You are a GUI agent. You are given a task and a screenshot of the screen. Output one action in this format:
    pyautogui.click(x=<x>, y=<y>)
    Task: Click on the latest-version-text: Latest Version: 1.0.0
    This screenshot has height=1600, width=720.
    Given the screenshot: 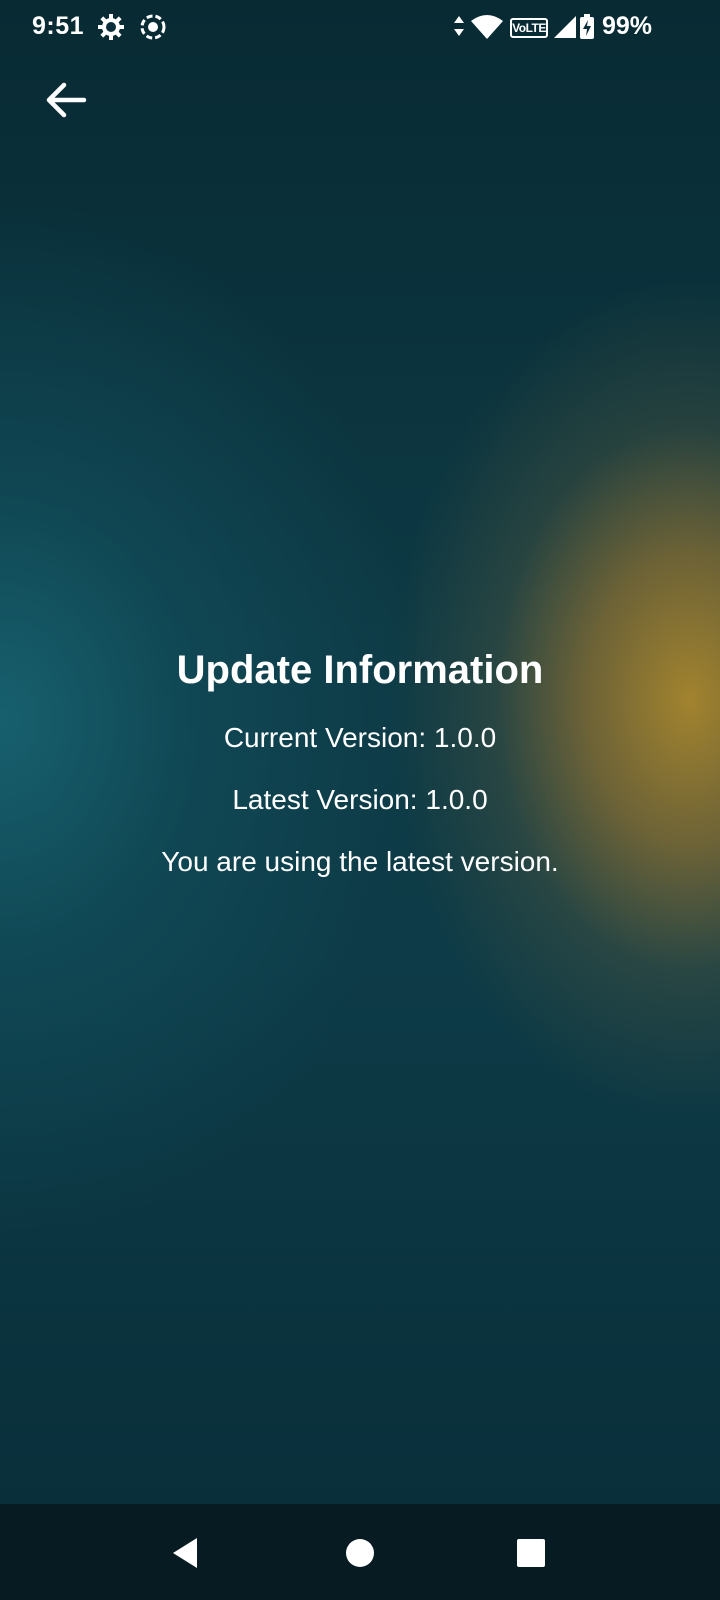 What is the action you would take?
    pyautogui.click(x=360, y=799)
    